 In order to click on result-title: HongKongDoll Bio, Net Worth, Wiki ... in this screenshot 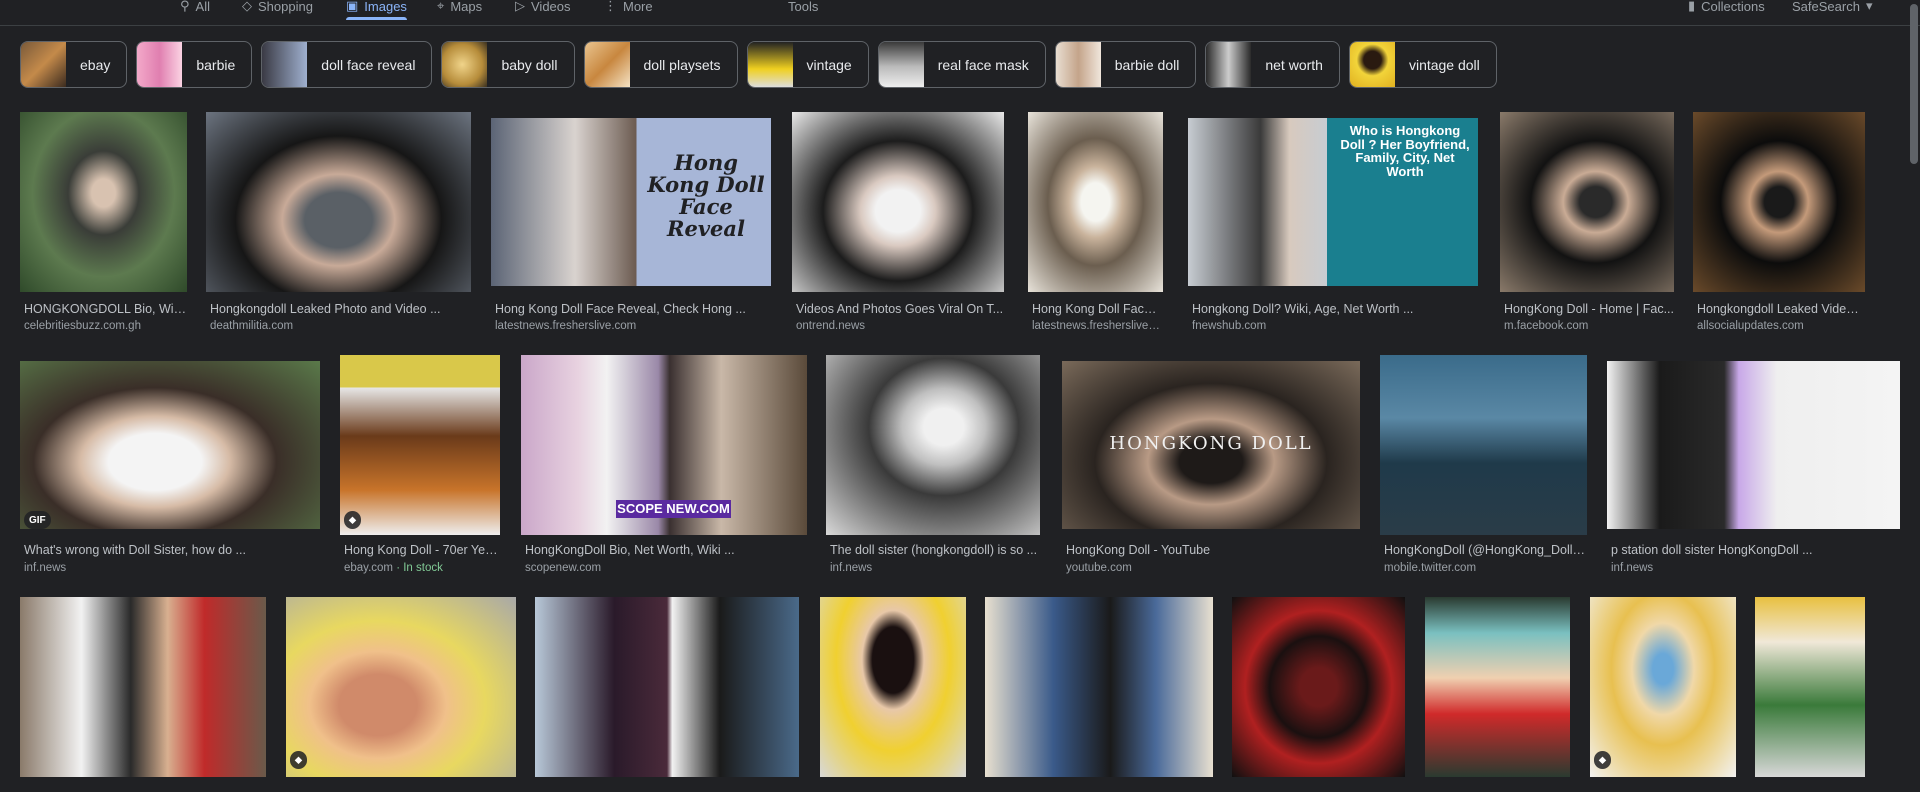, I will do `click(630, 550)`.